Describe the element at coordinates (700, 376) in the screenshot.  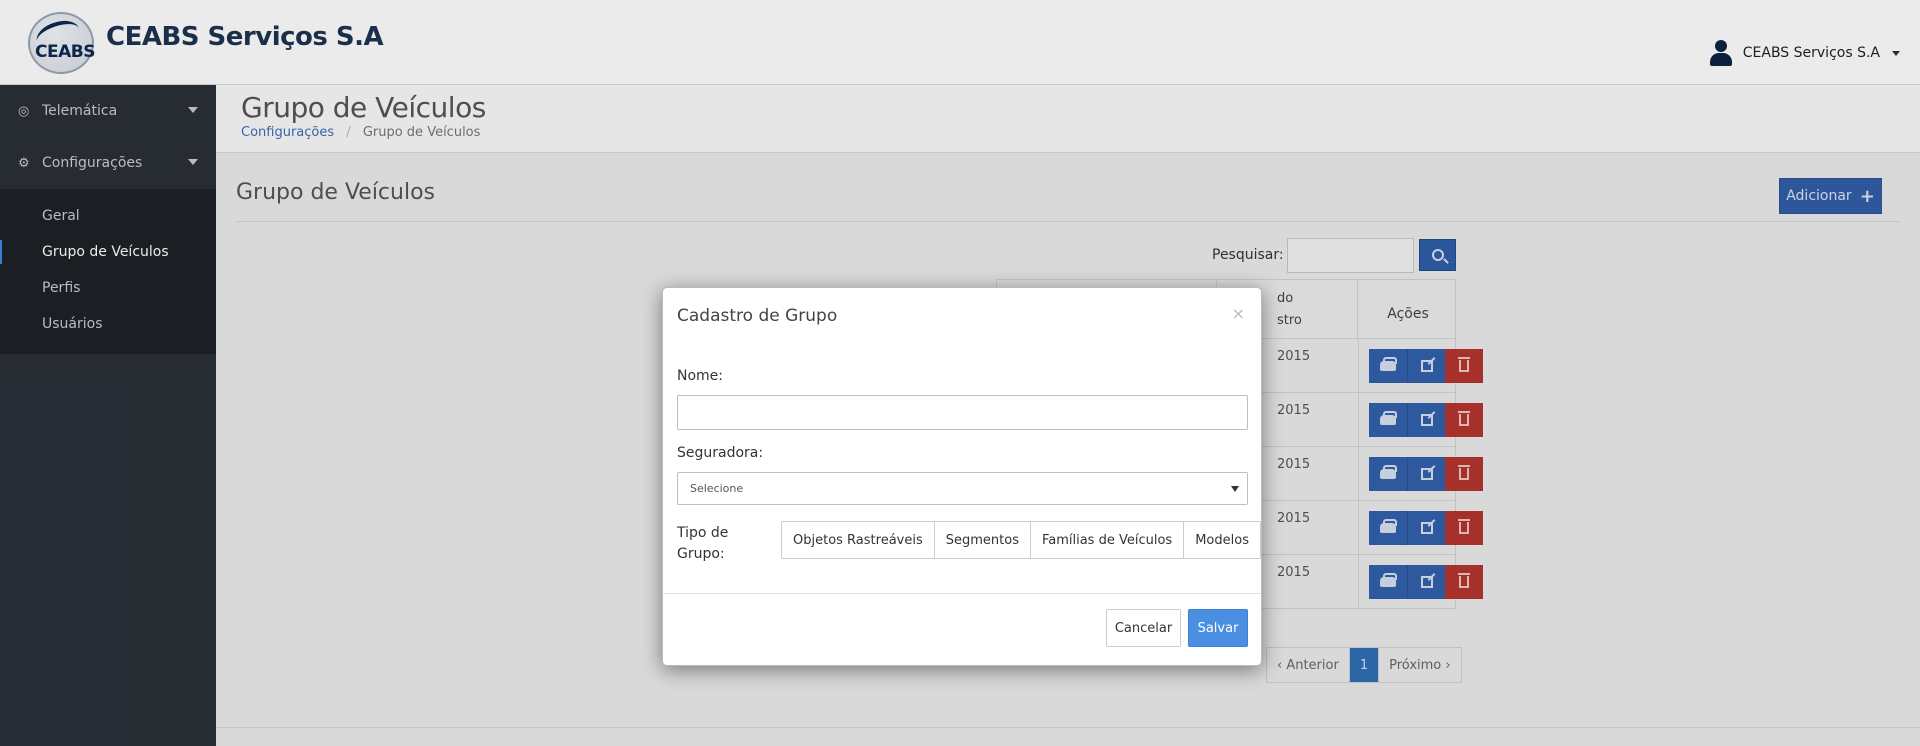
I see `nome-label: Nome:` at that location.